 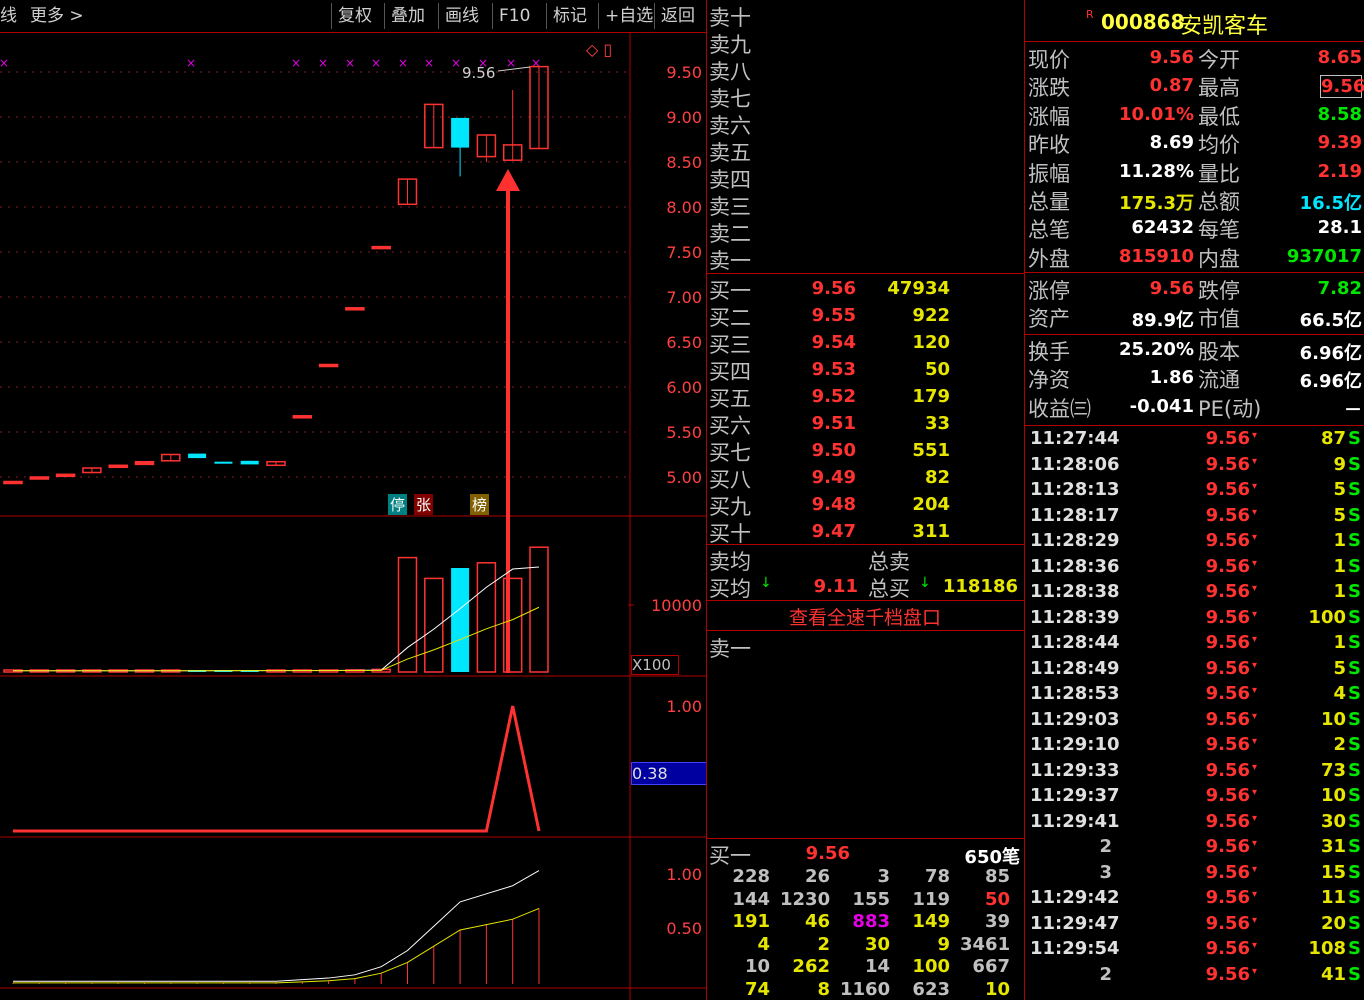 What do you see at coordinates (684, 432) in the screenshot?
I see `price-tick-label: 5.50` at bounding box center [684, 432].